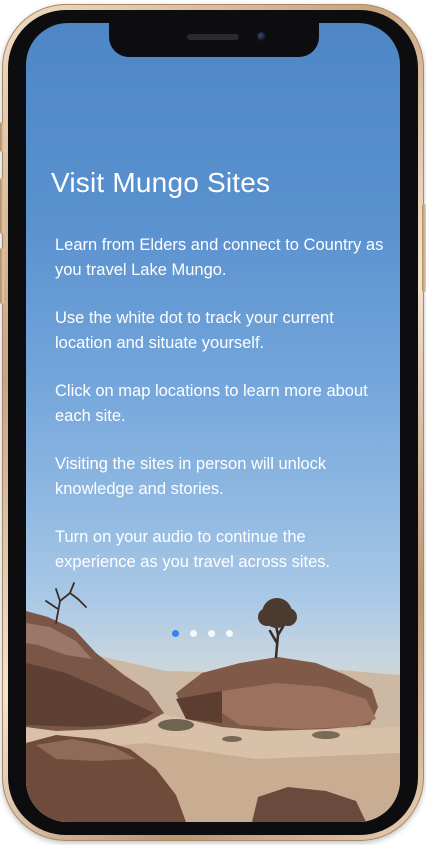 This screenshot has height=845, width=426. What do you see at coordinates (2, 206) in the screenshot?
I see `volume-up-button` at bounding box center [2, 206].